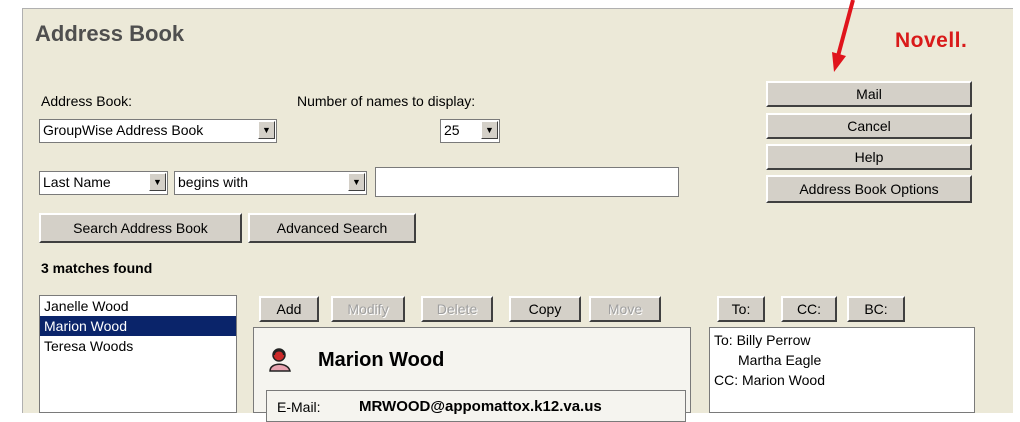 This screenshot has width=1020, height=422. What do you see at coordinates (452, 130) in the screenshot?
I see `names-to-display-value: 25` at bounding box center [452, 130].